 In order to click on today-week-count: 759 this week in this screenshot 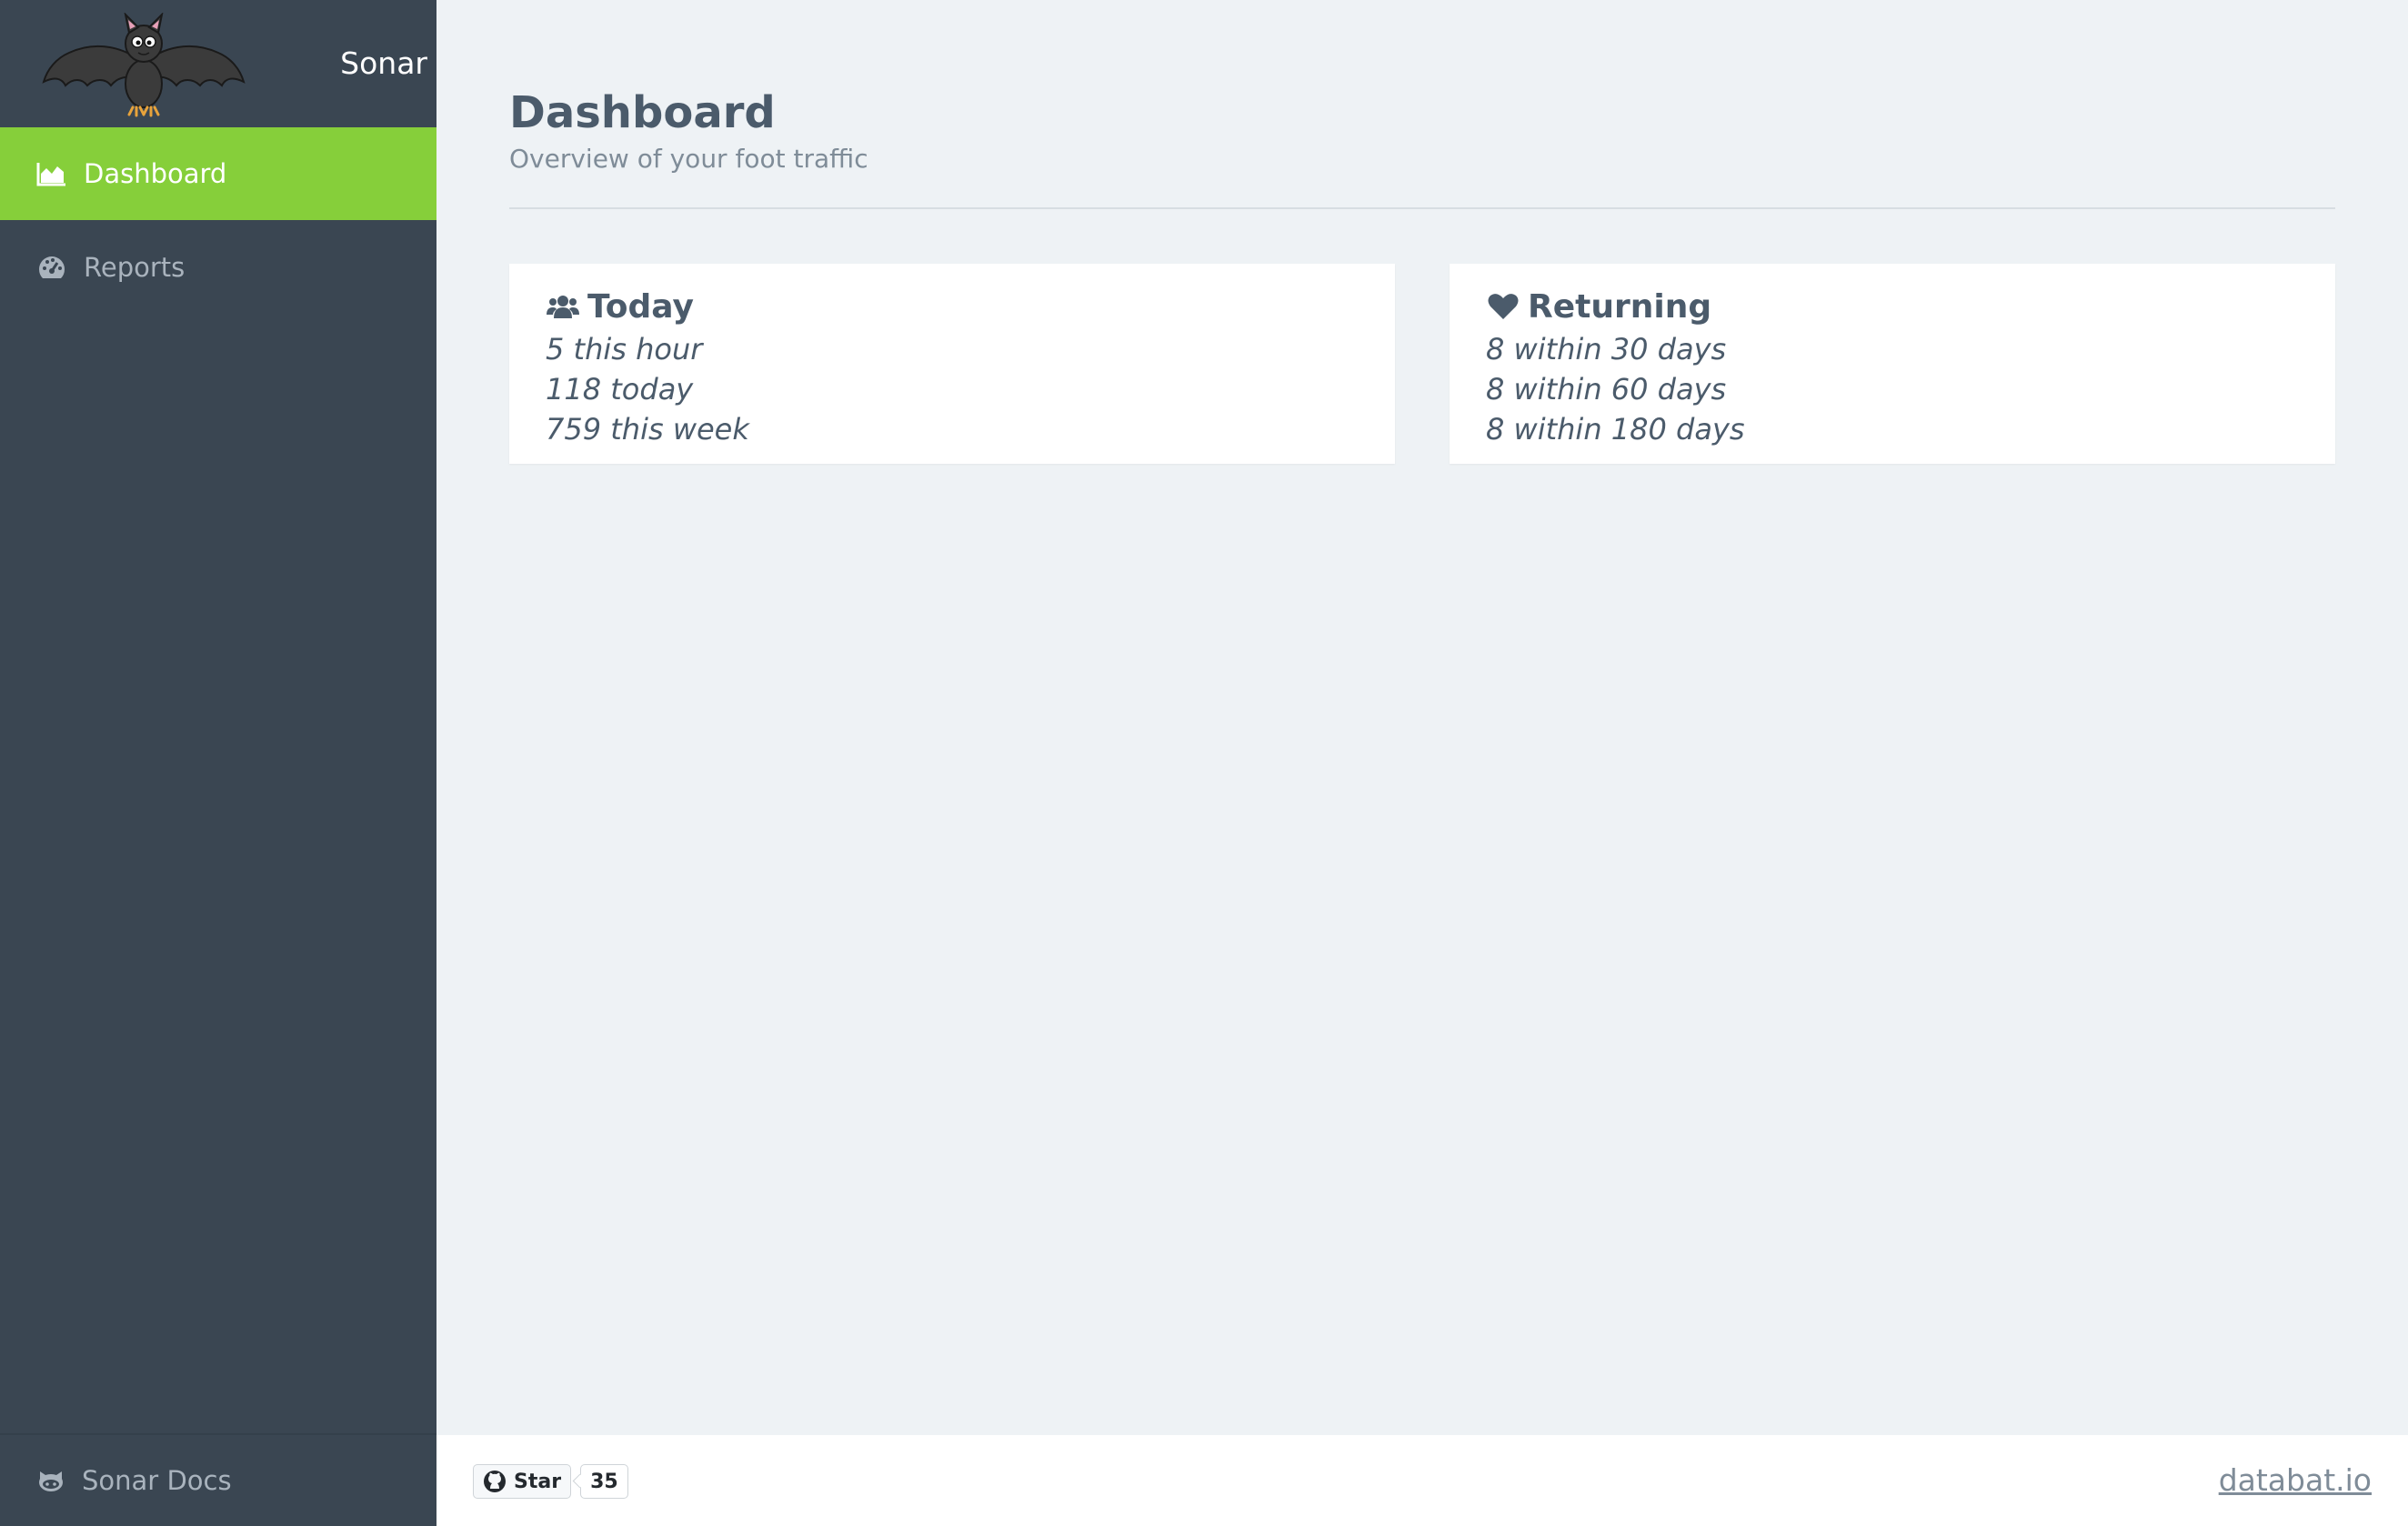, I will do `click(647, 429)`.